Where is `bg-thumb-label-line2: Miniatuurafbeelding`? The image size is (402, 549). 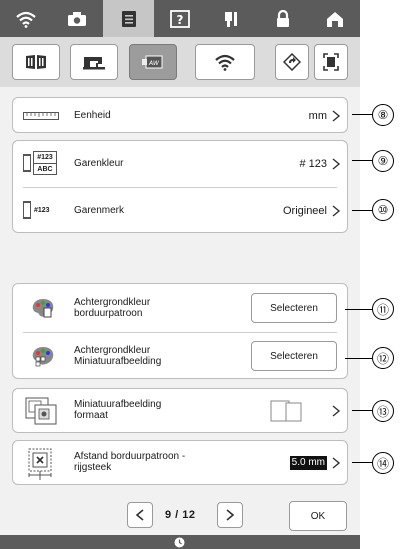
bg-thumb-label-line2: Miniatuurafbeelding is located at coordinates (118, 361).